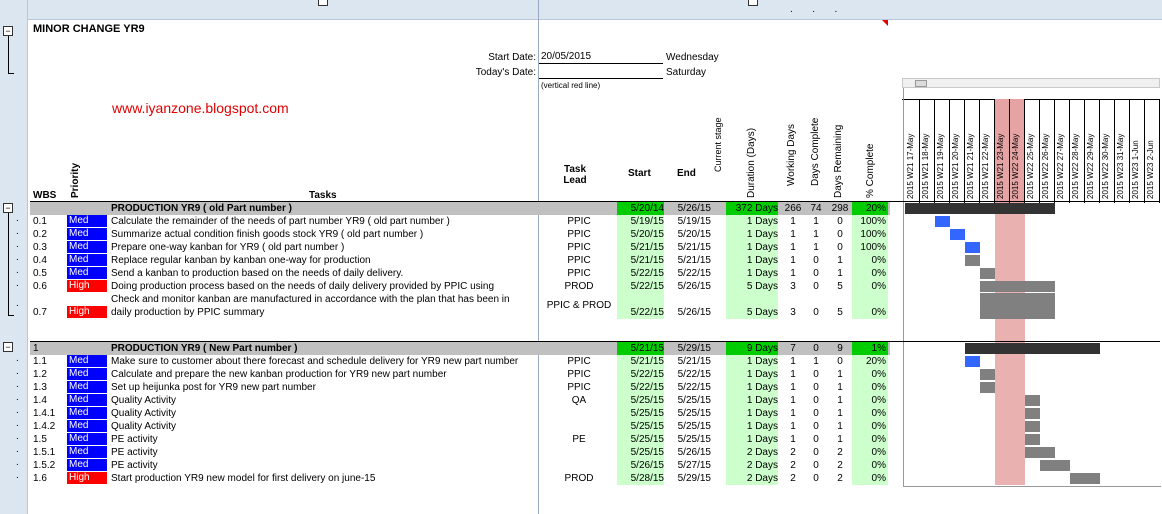 Image resolution: width=1162 pixels, height=514 pixels. I want to click on start-date: 5/21/15, so click(640, 361).